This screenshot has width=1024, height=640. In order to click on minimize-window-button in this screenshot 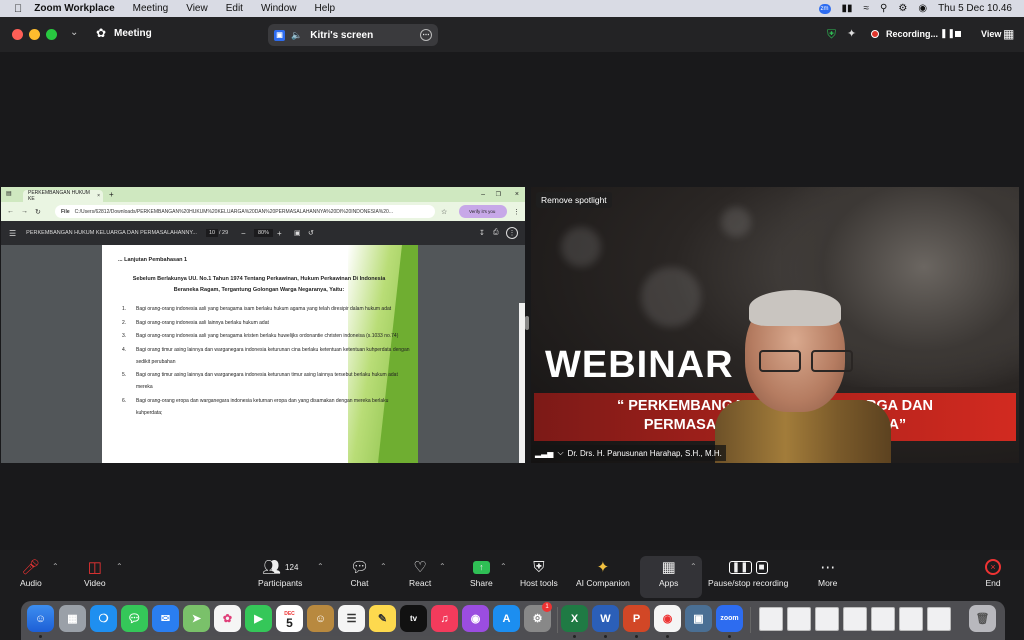, I will do `click(34, 34)`.